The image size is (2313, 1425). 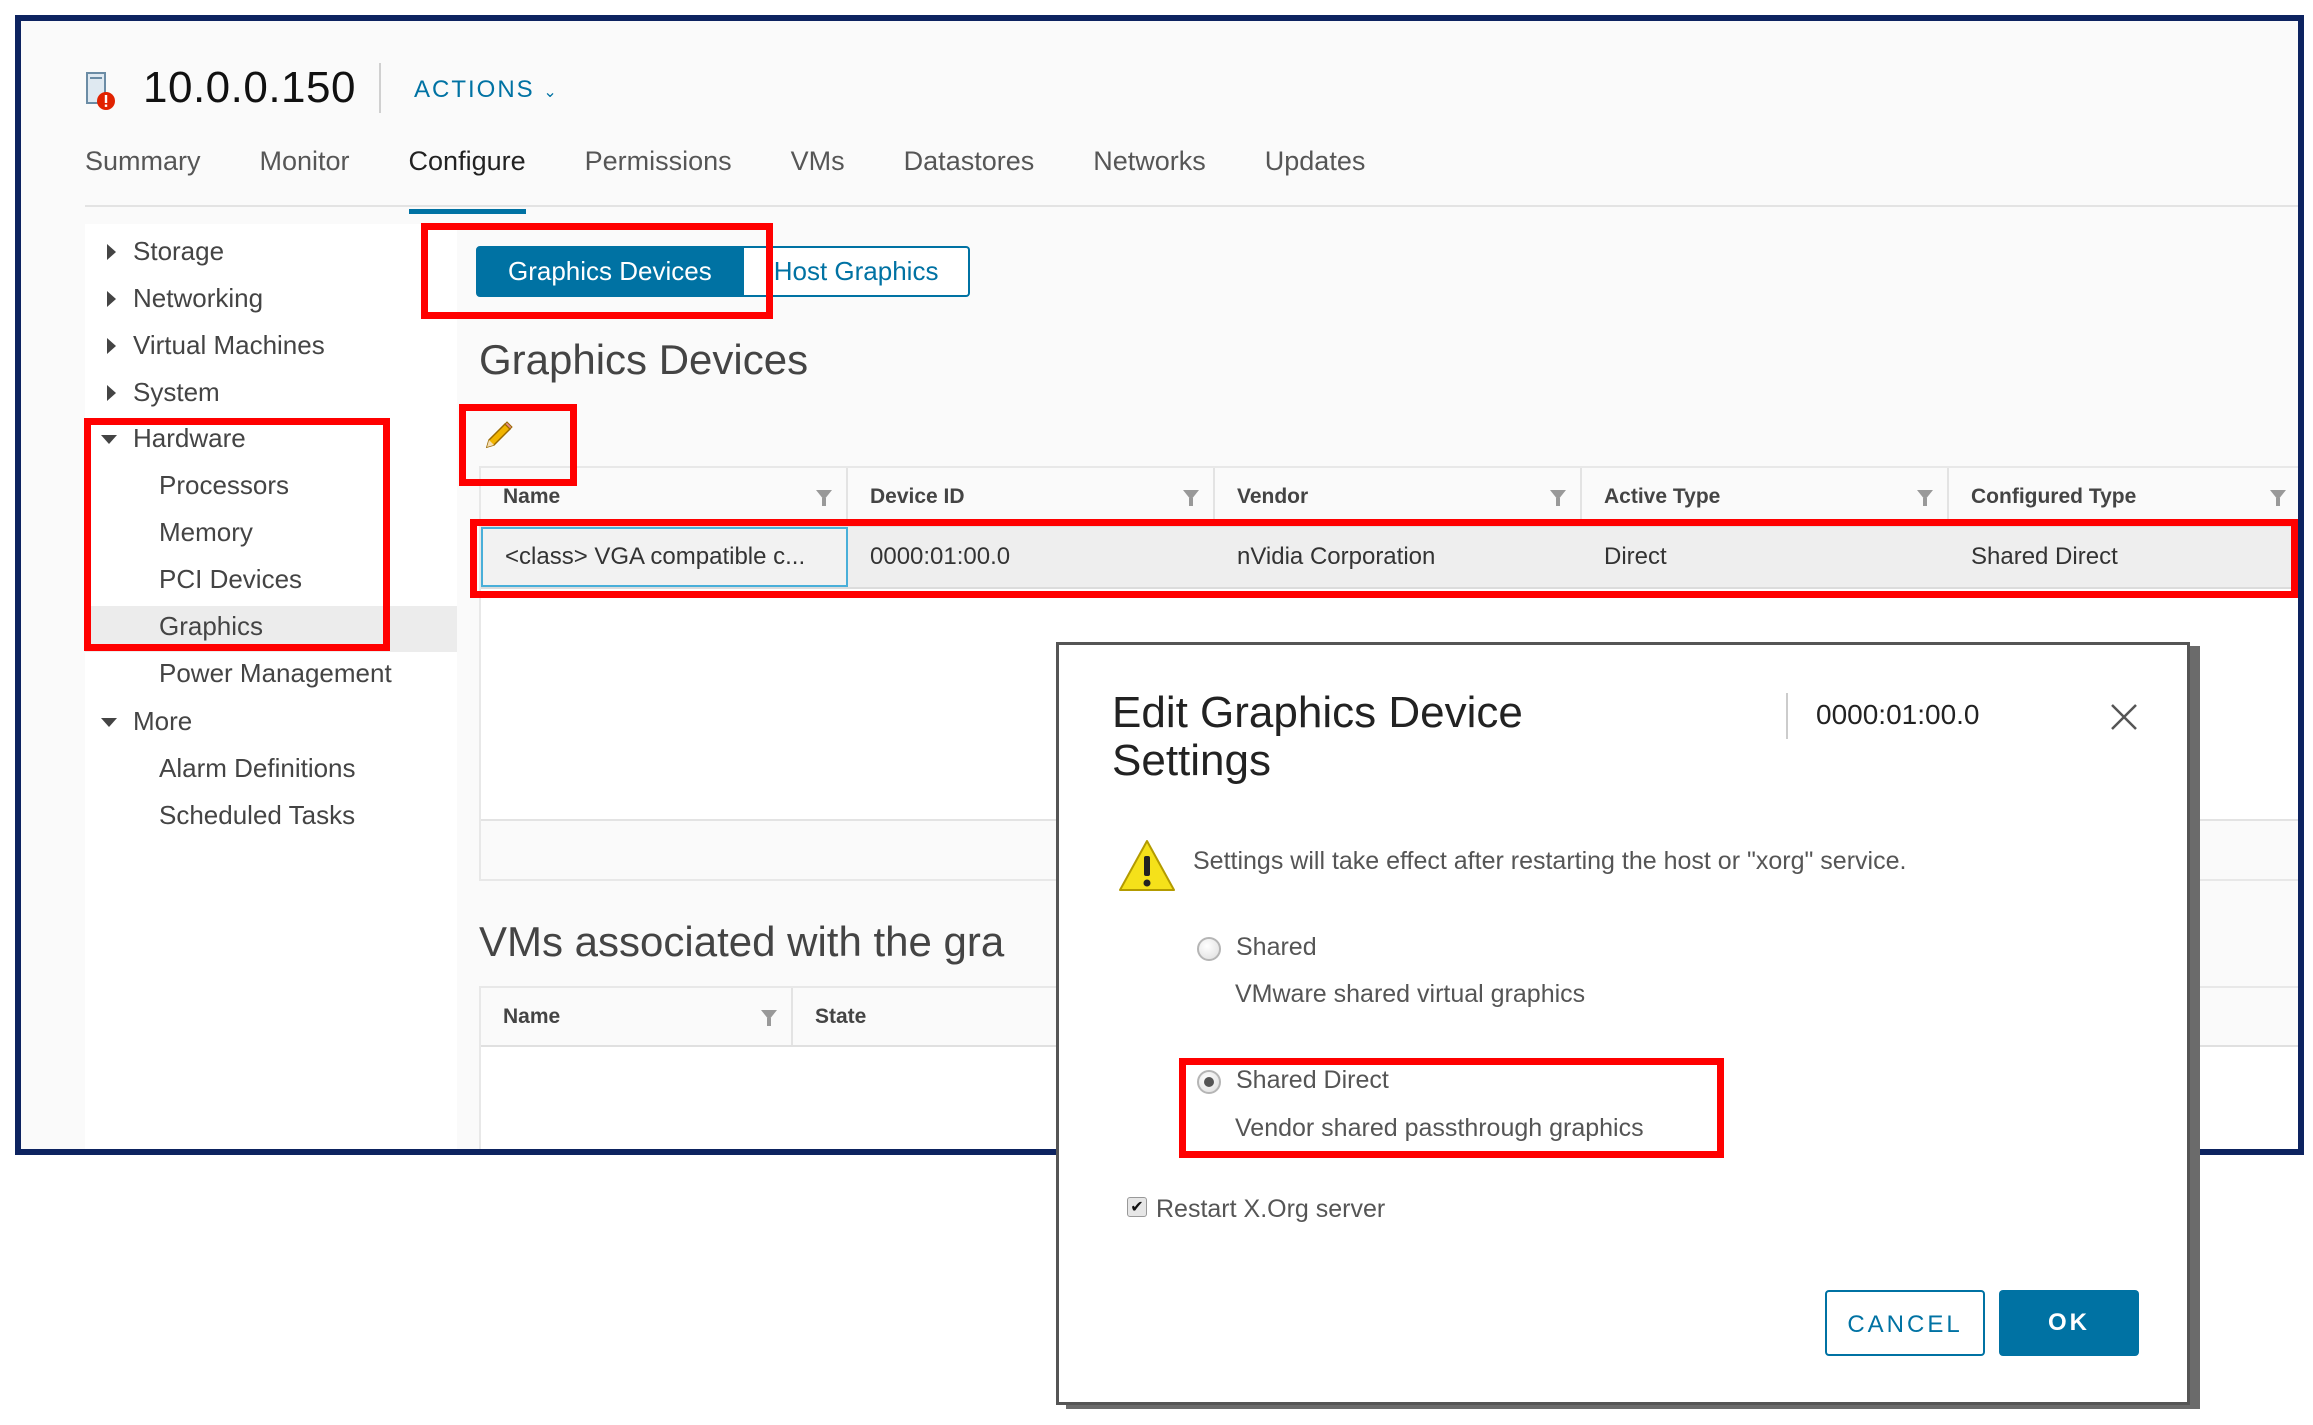 I want to click on host-title: 10.0.0.150, so click(x=249, y=87).